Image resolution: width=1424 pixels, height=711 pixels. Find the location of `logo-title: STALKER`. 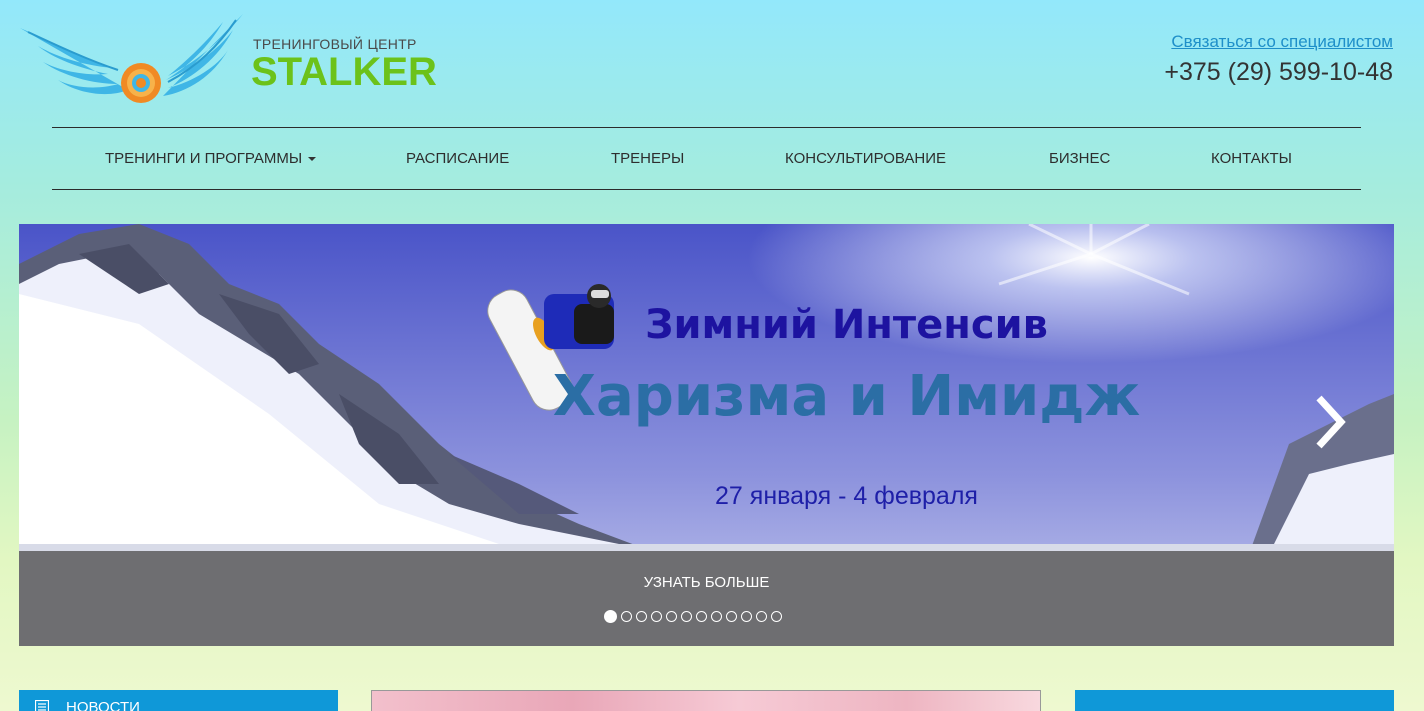

logo-title: STALKER is located at coordinates (344, 72).